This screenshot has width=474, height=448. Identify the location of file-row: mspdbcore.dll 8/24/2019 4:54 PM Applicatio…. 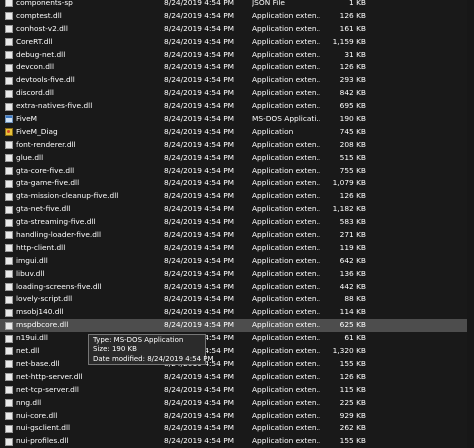
(237, 326).